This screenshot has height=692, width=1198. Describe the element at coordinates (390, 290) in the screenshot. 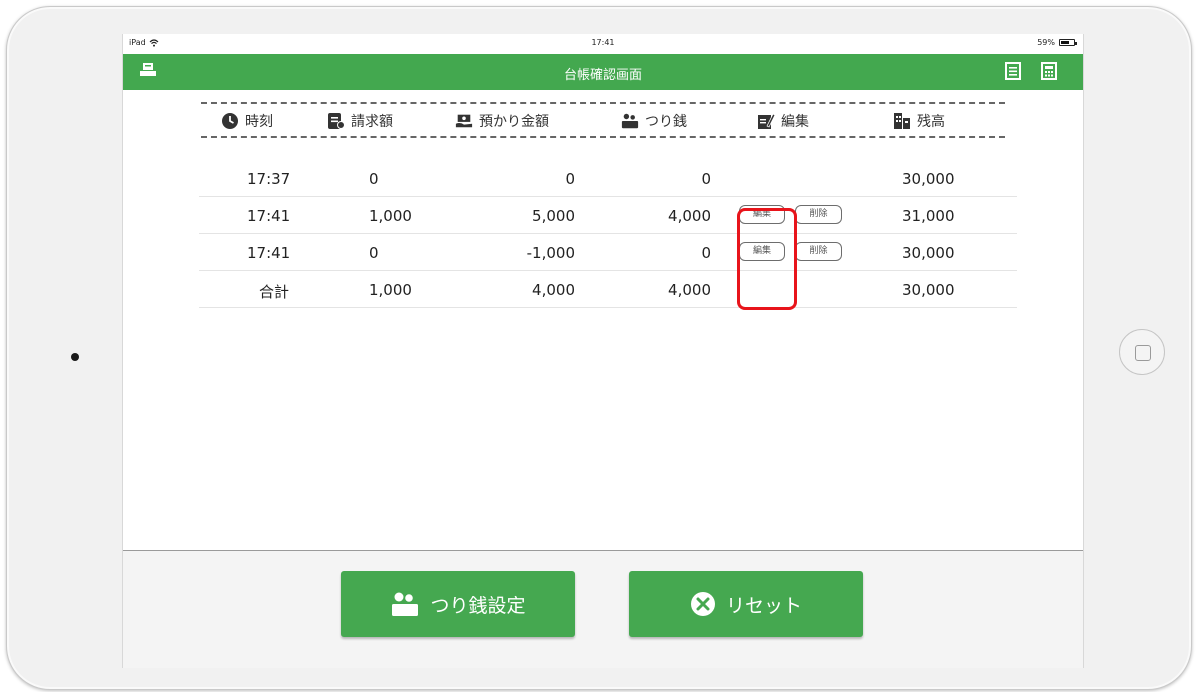

I see `total-billed: 1,000` at that location.